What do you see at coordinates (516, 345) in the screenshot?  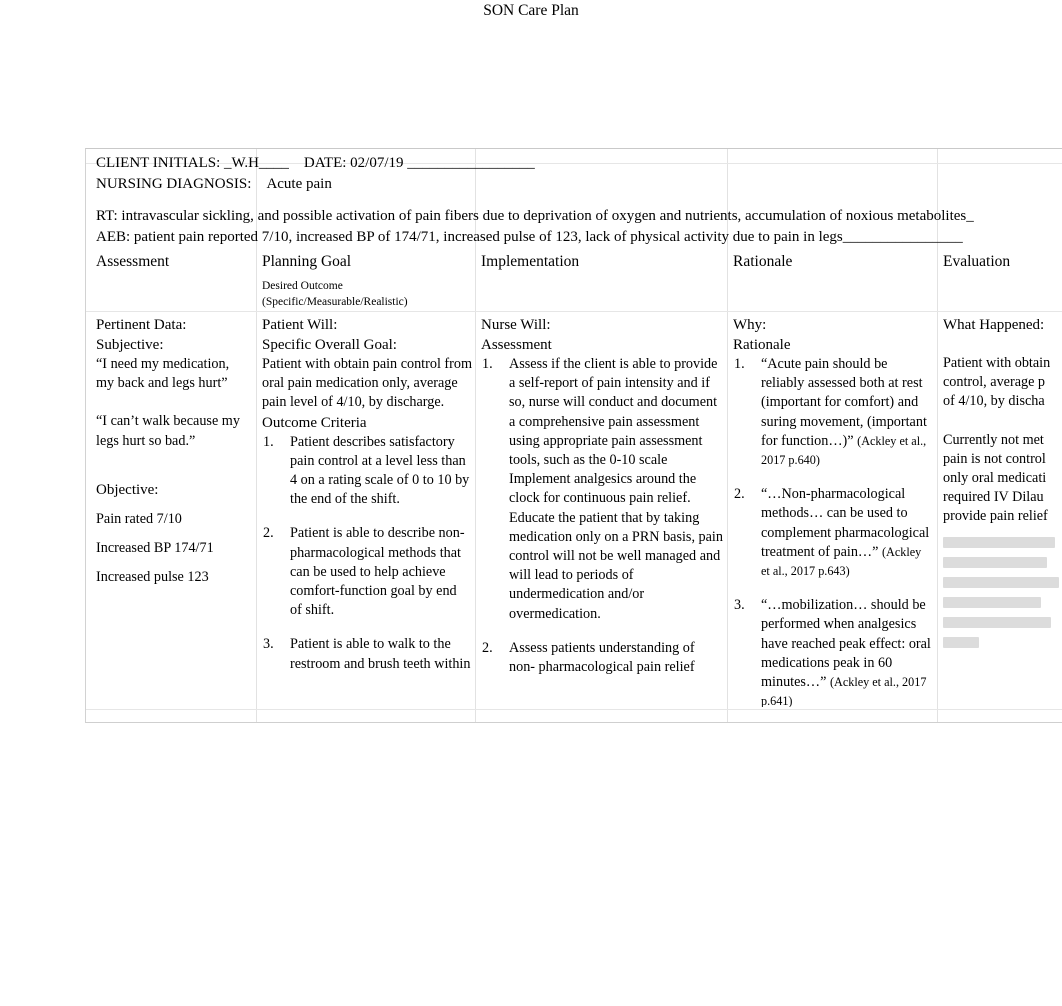 I see `implementation-prompt-assessment: Assessment` at bounding box center [516, 345].